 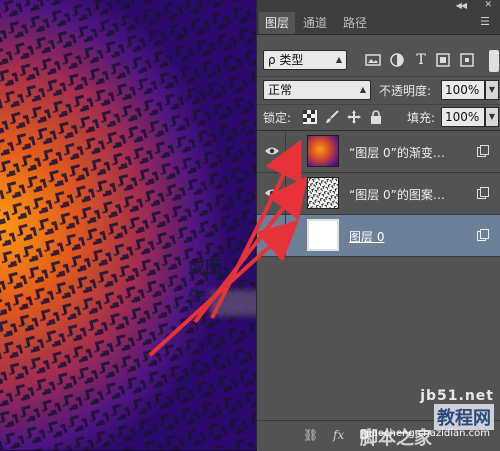 What do you see at coordinates (323, 151) in the screenshot?
I see `layer-thumbnail-gradient` at bounding box center [323, 151].